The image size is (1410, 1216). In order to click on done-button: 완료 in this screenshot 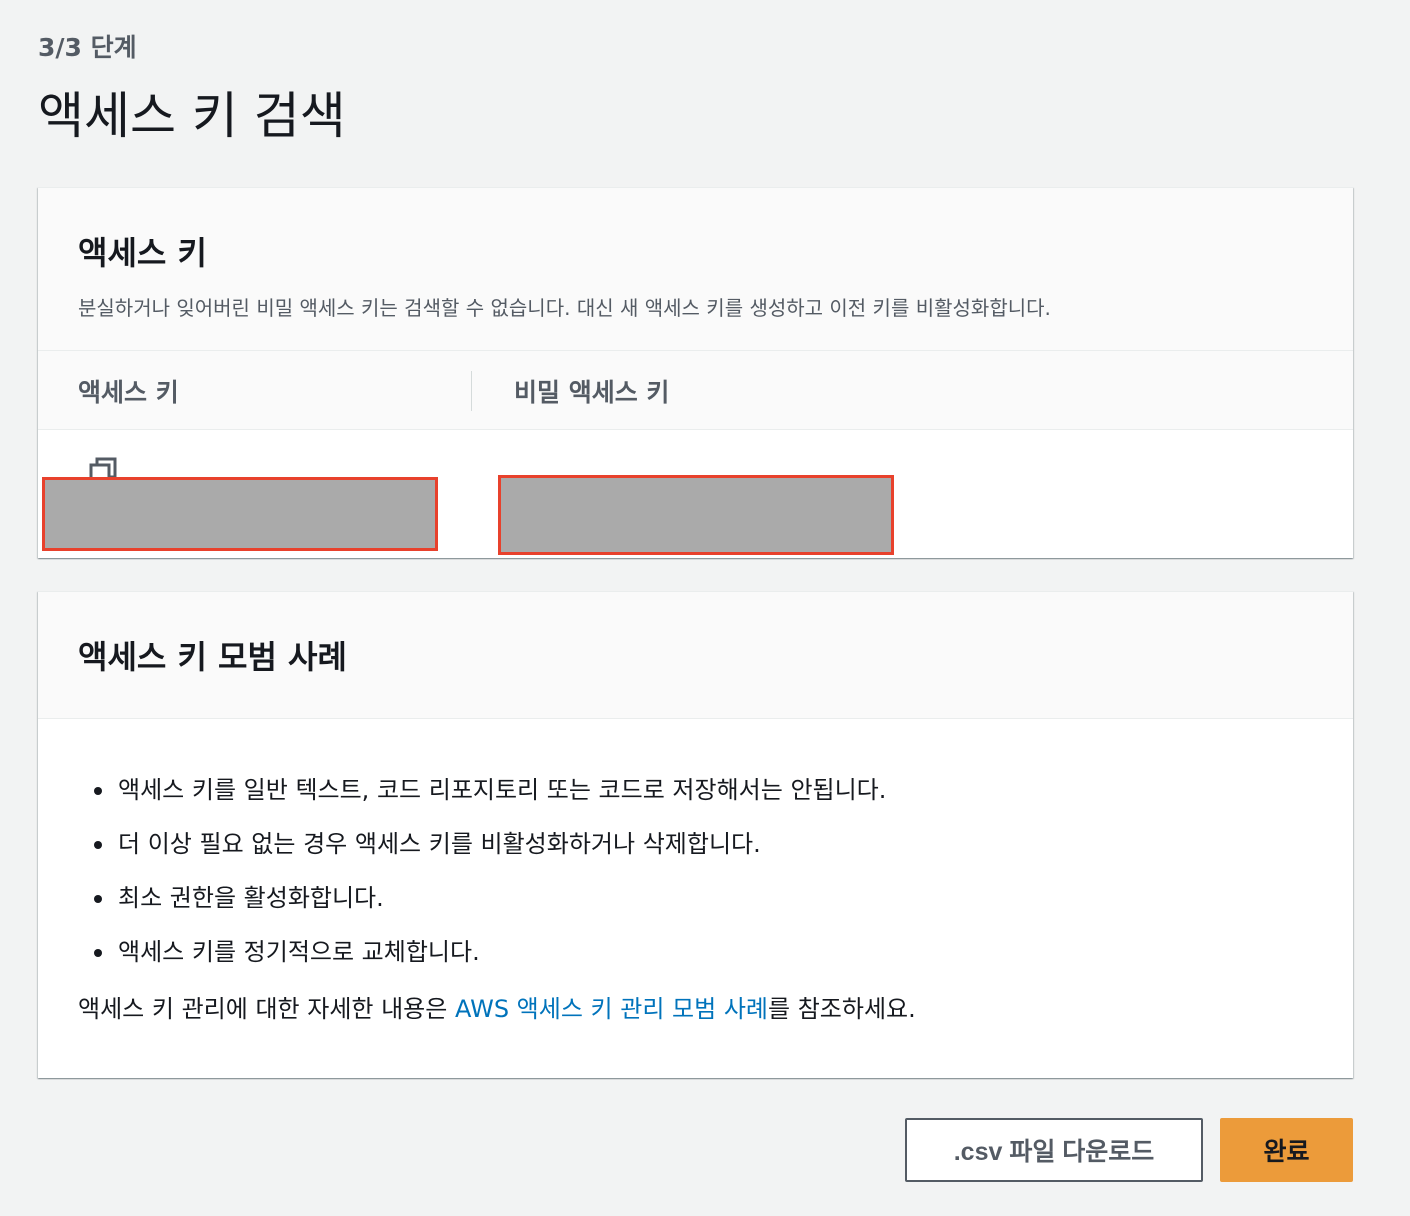, I will do `click(1286, 1150)`.